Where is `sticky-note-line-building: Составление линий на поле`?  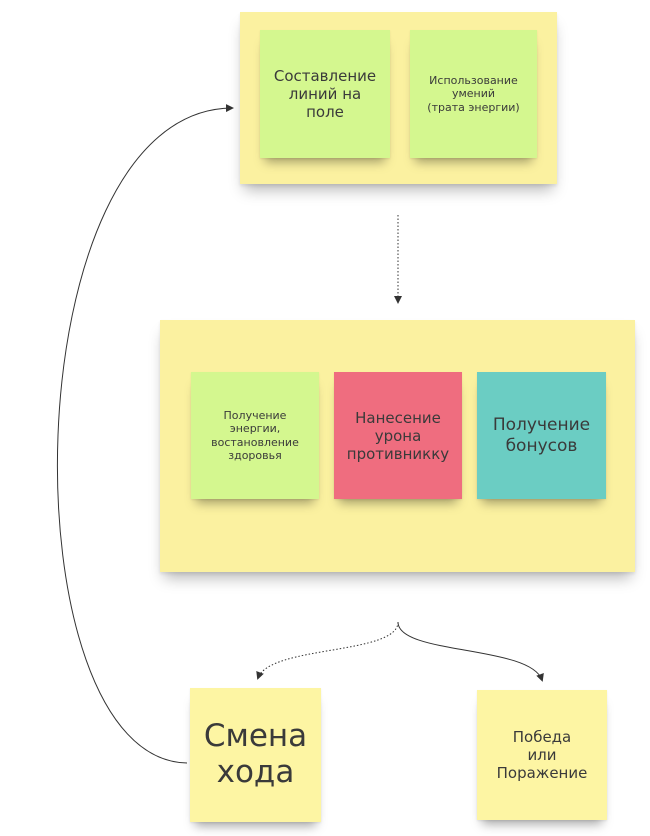 sticky-note-line-building: Составление линий на поле is located at coordinates (325, 94).